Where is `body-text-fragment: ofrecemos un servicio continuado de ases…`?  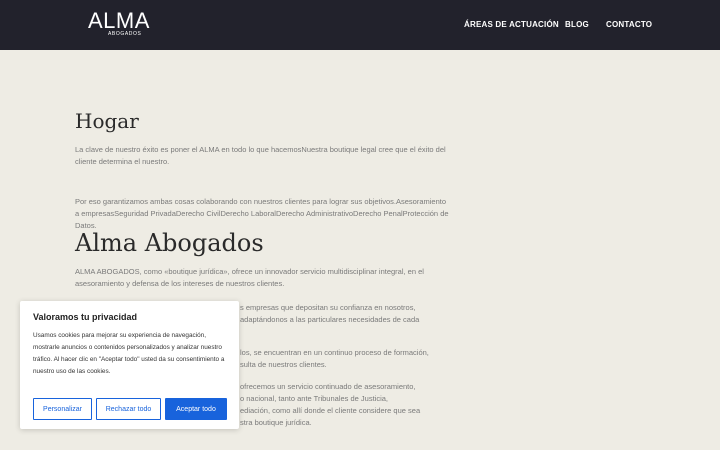 body-text-fragment: ofrecemos un servicio continuado de ases… is located at coordinates (328, 386).